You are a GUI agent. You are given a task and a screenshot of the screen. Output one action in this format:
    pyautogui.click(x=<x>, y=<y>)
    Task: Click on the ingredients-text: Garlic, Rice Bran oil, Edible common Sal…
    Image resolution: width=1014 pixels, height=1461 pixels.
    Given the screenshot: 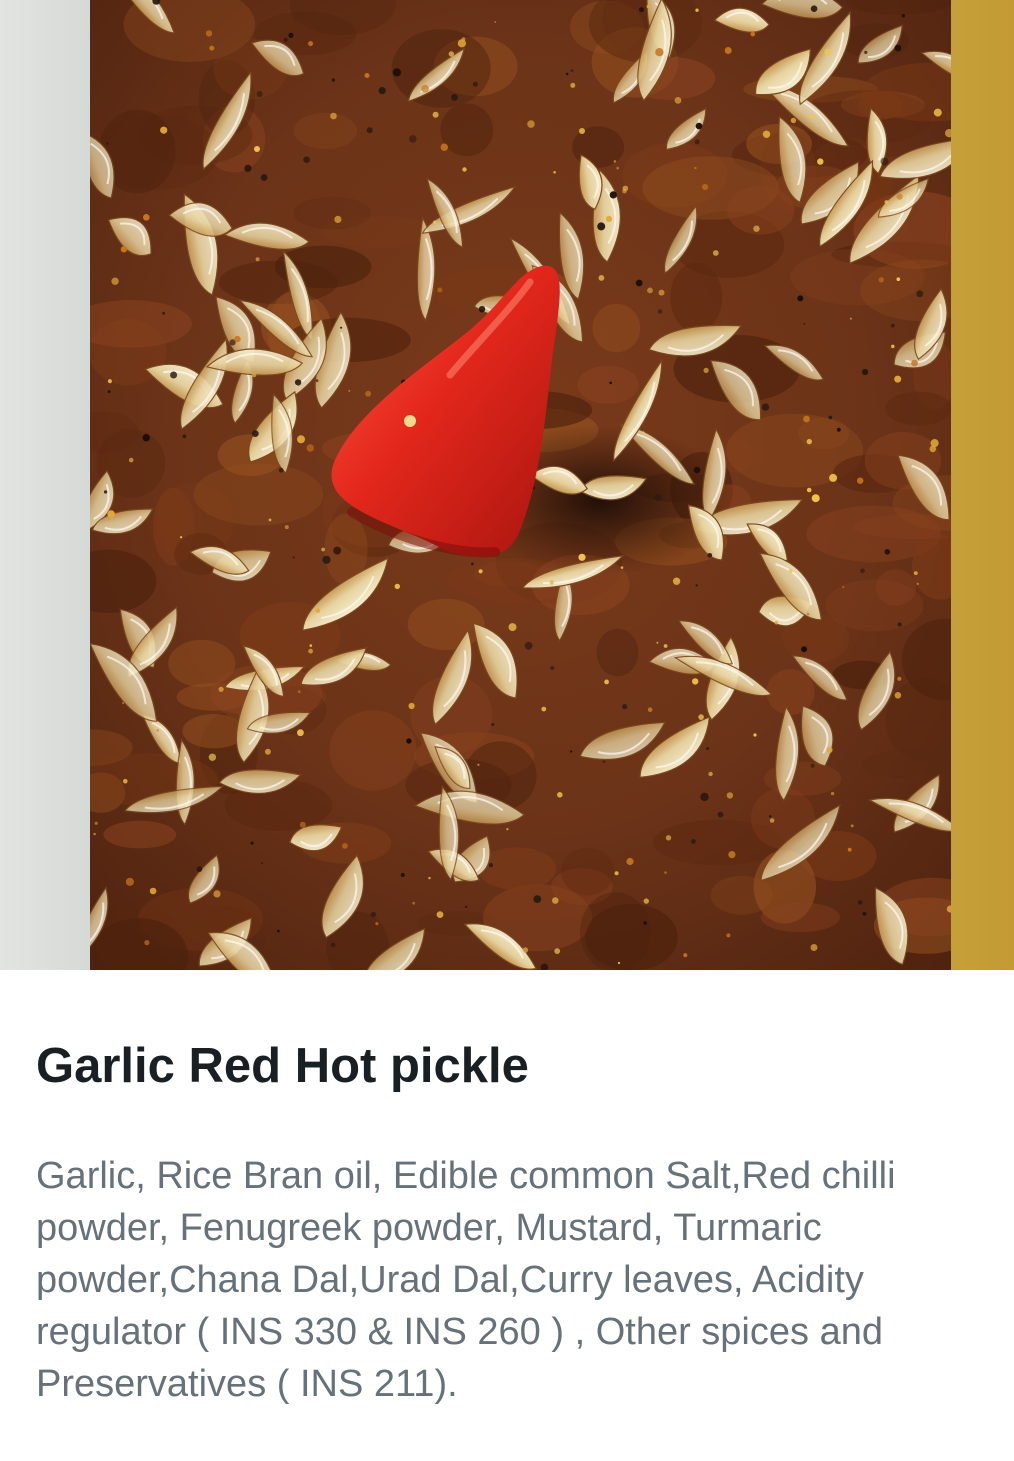 What is the action you would take?
    pyautogui.click(x=466, y=1280)
    